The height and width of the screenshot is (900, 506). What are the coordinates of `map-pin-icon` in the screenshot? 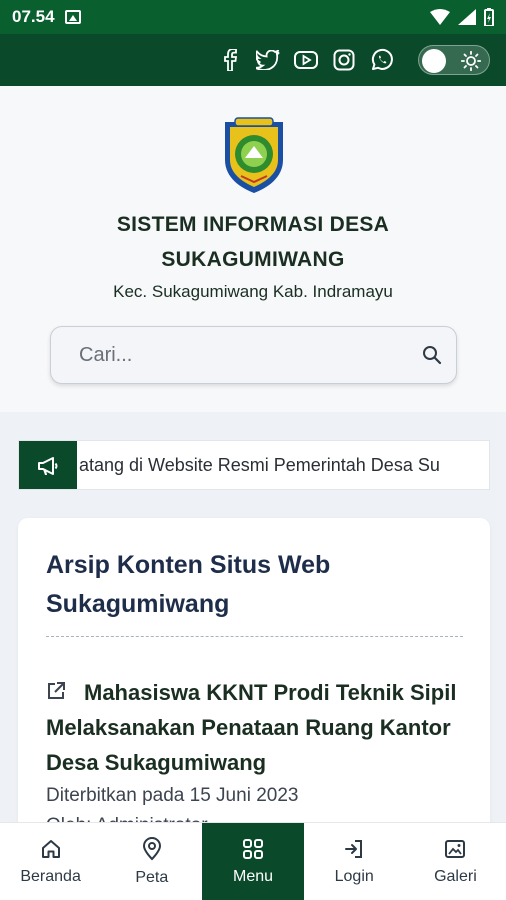 It's located at (151, 848).